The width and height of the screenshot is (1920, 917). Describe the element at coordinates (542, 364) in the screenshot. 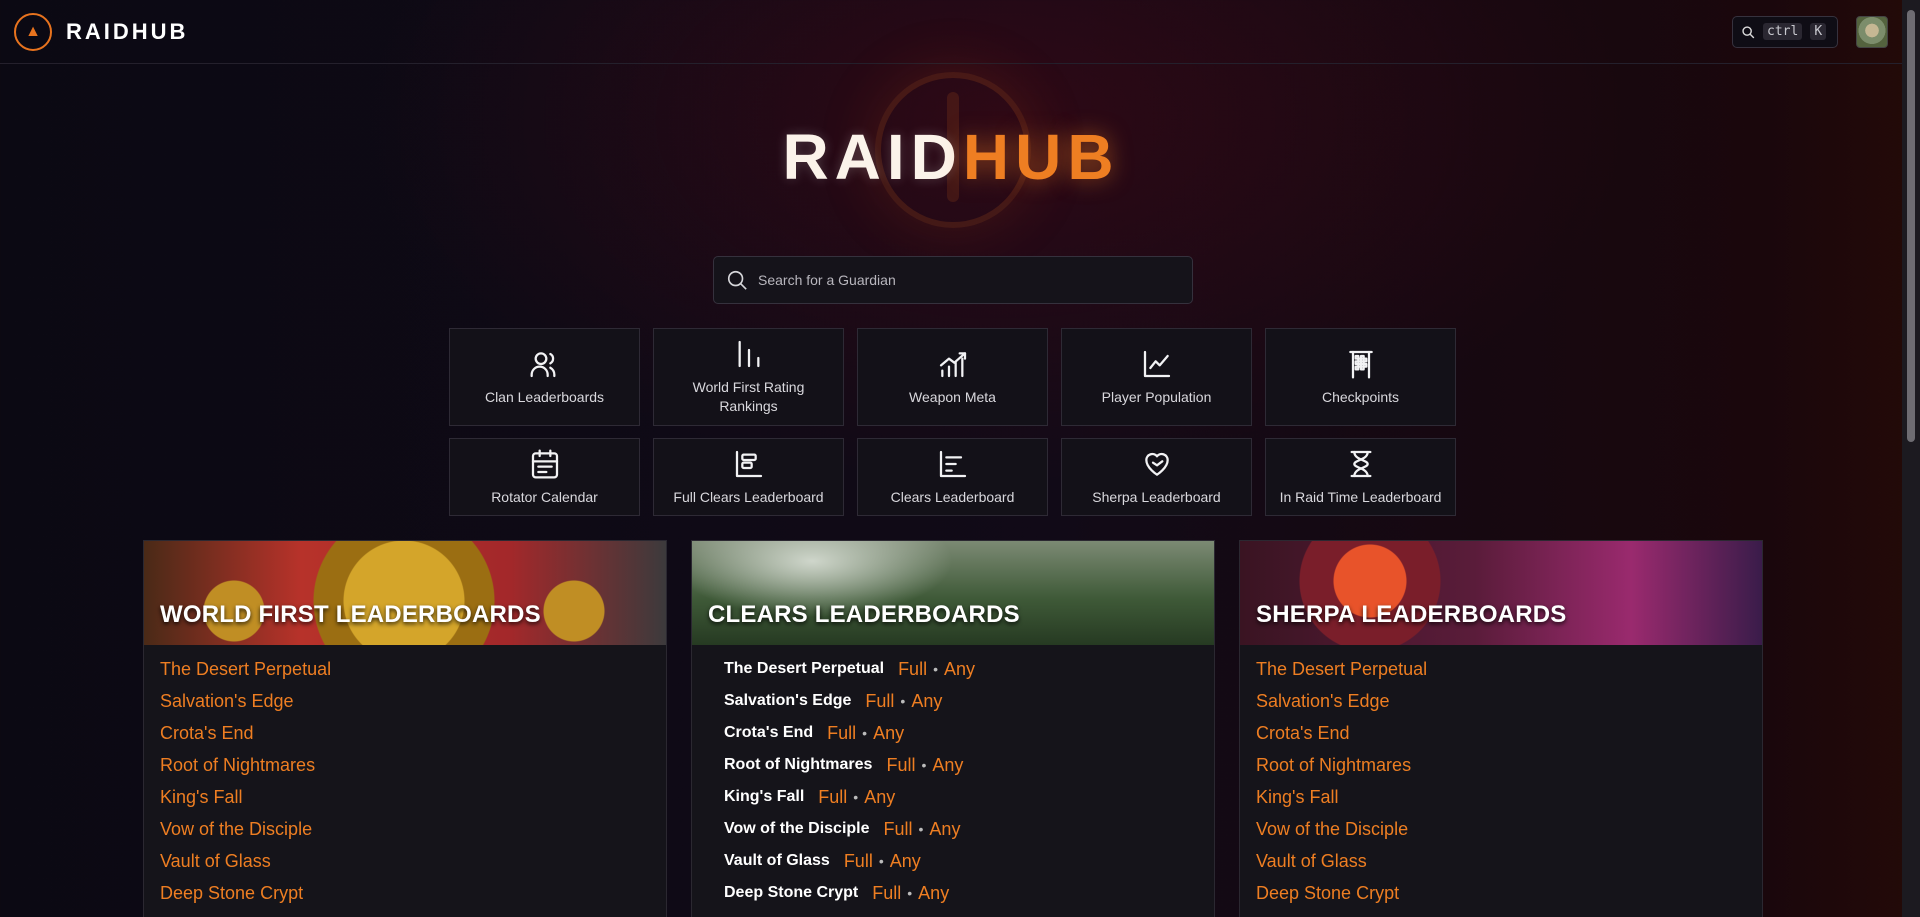

I see `users-icon` at that location.